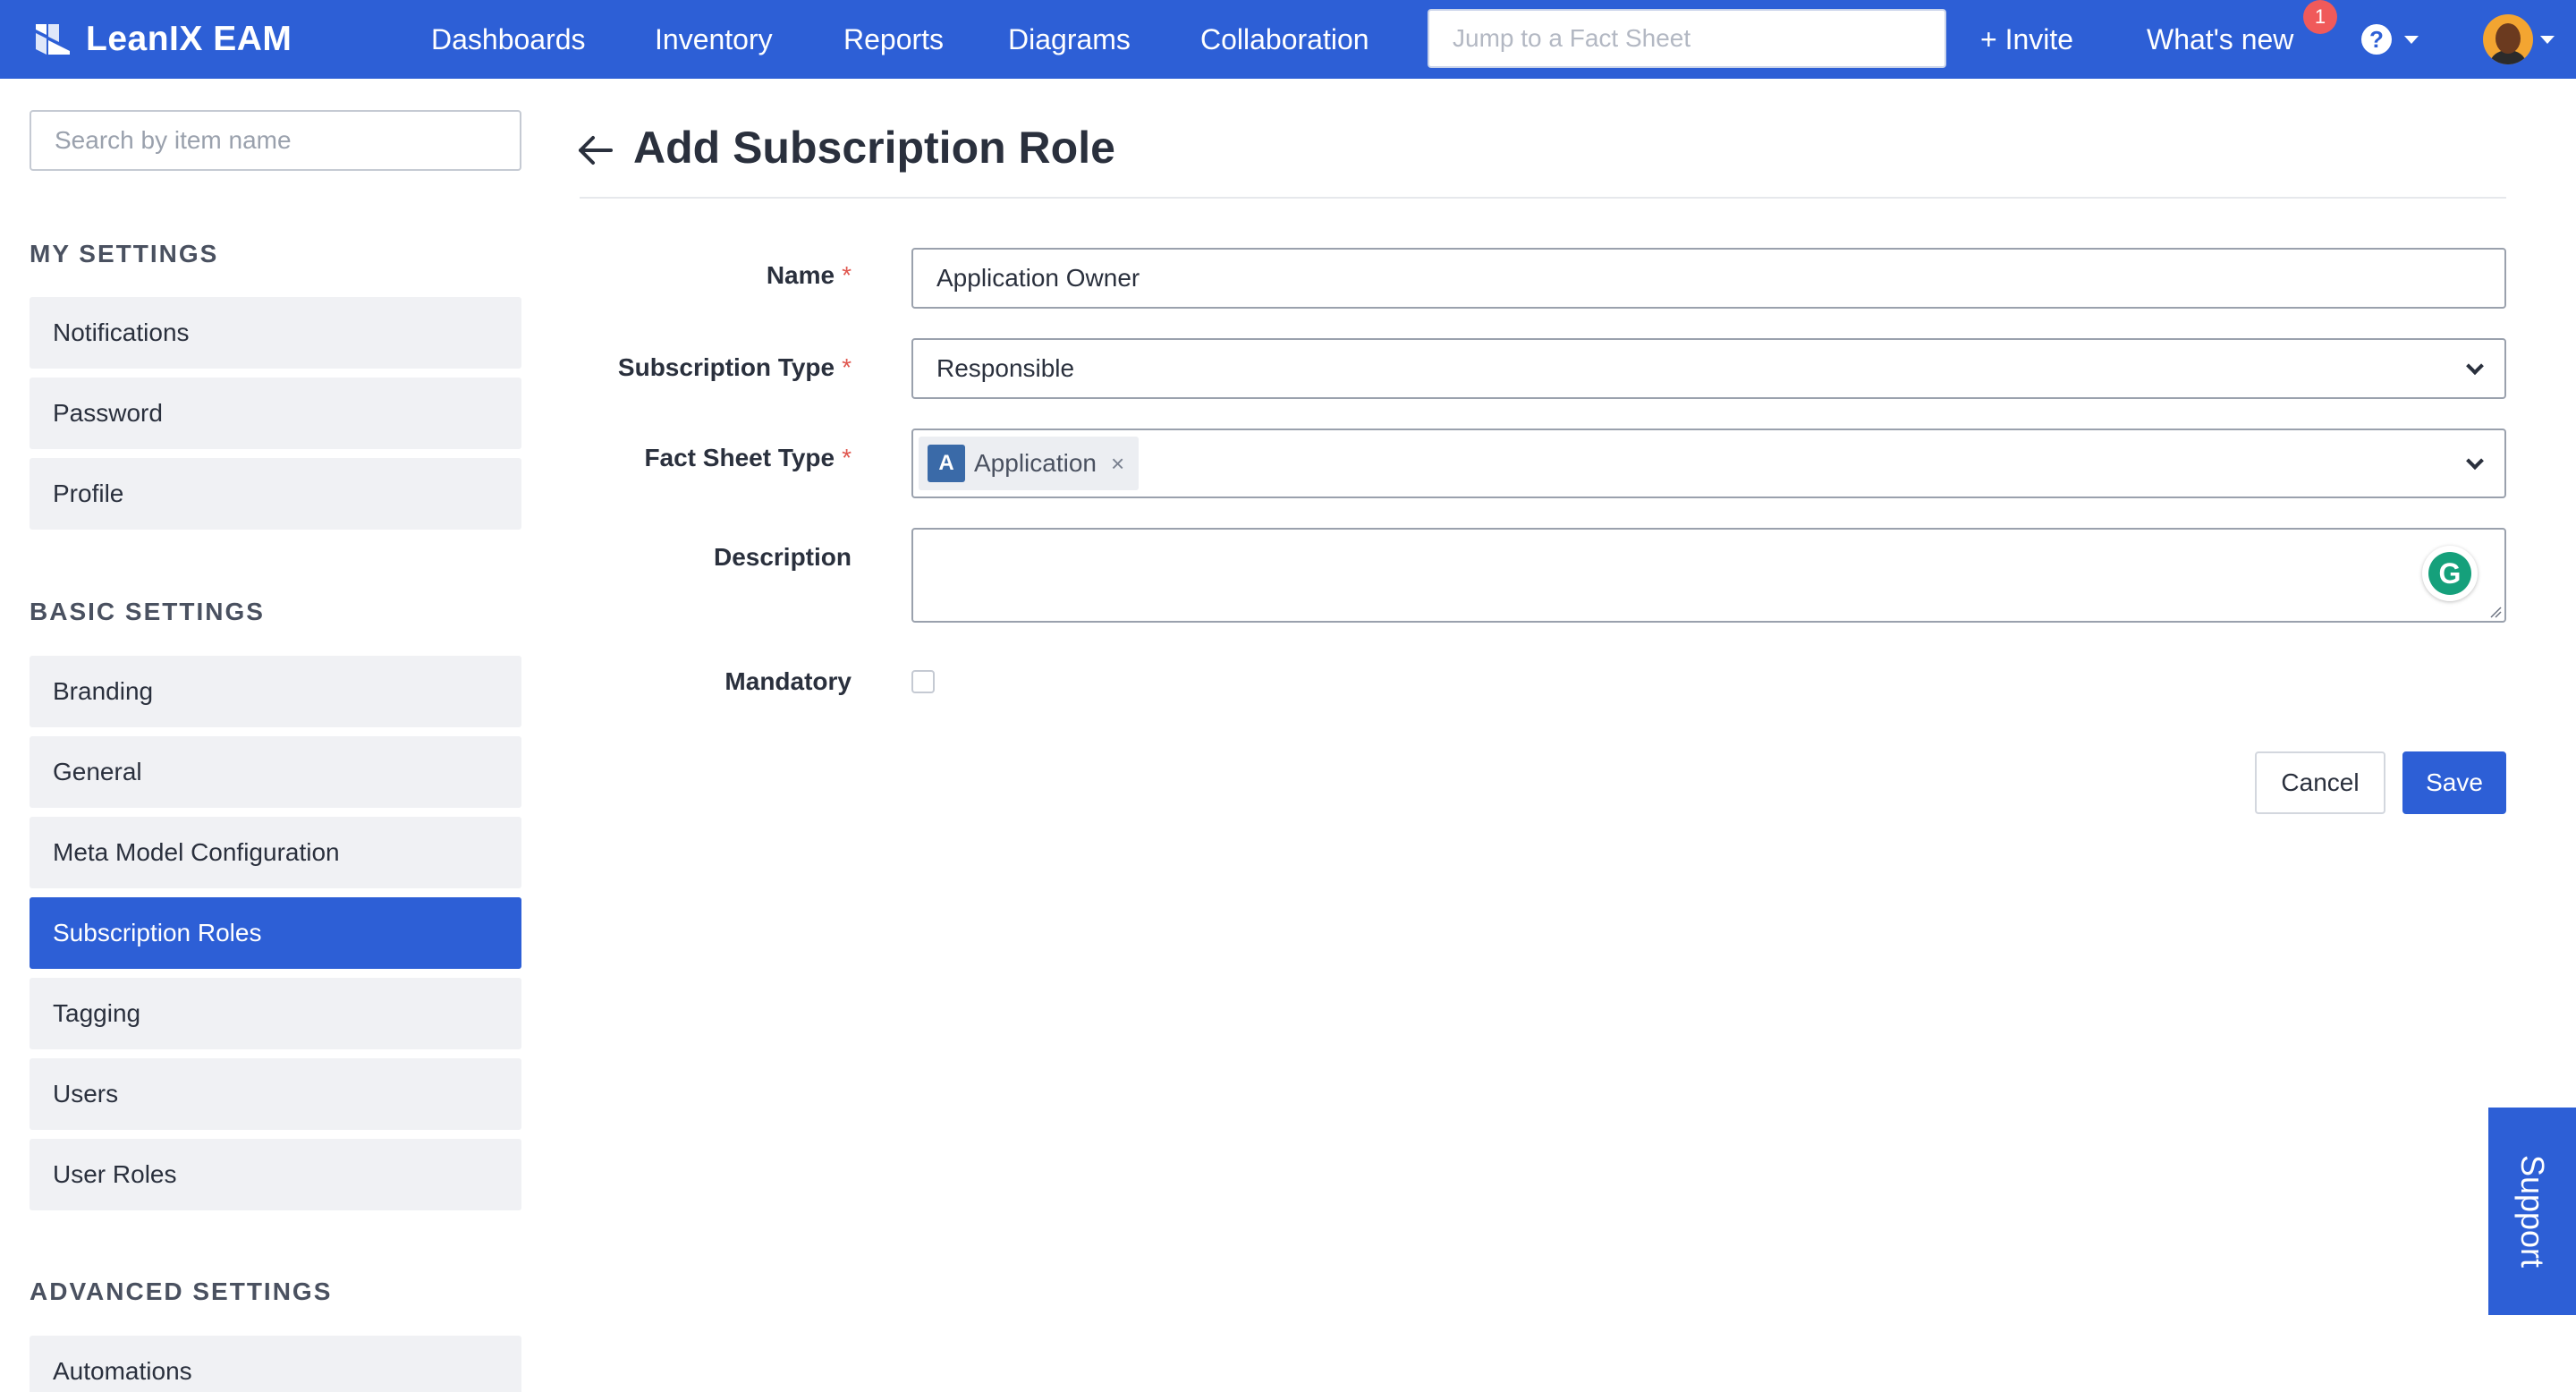  I want to click on sidebar-search-input, so click(275, 140).